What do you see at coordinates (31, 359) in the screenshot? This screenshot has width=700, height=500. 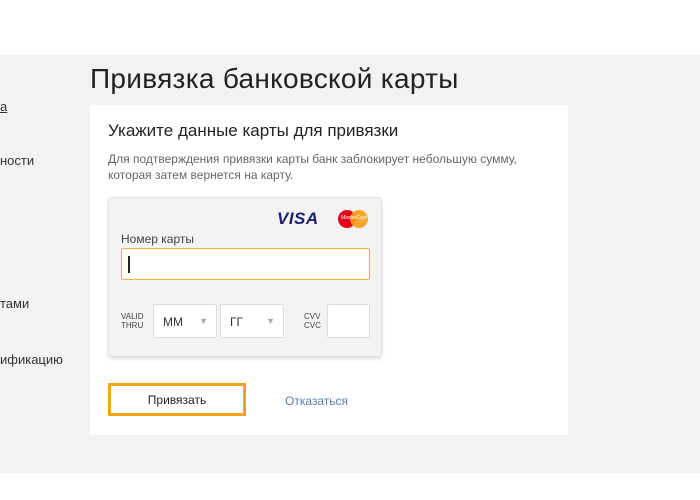 I see `sidebar-item-4: ификацию` at bounding box center [31, 359].